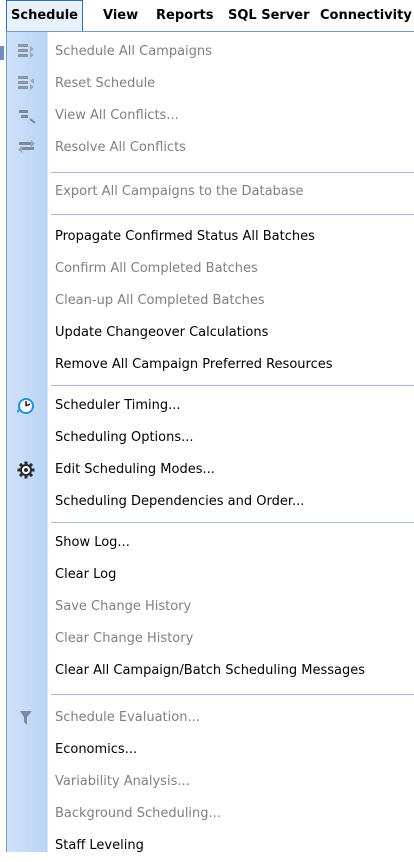 This screenshot has width=414, height=862. Describe the element at coordinates (210, 639) in the screenshot. I see `menu-item-clear-change-history: Clear Change History` at that location.